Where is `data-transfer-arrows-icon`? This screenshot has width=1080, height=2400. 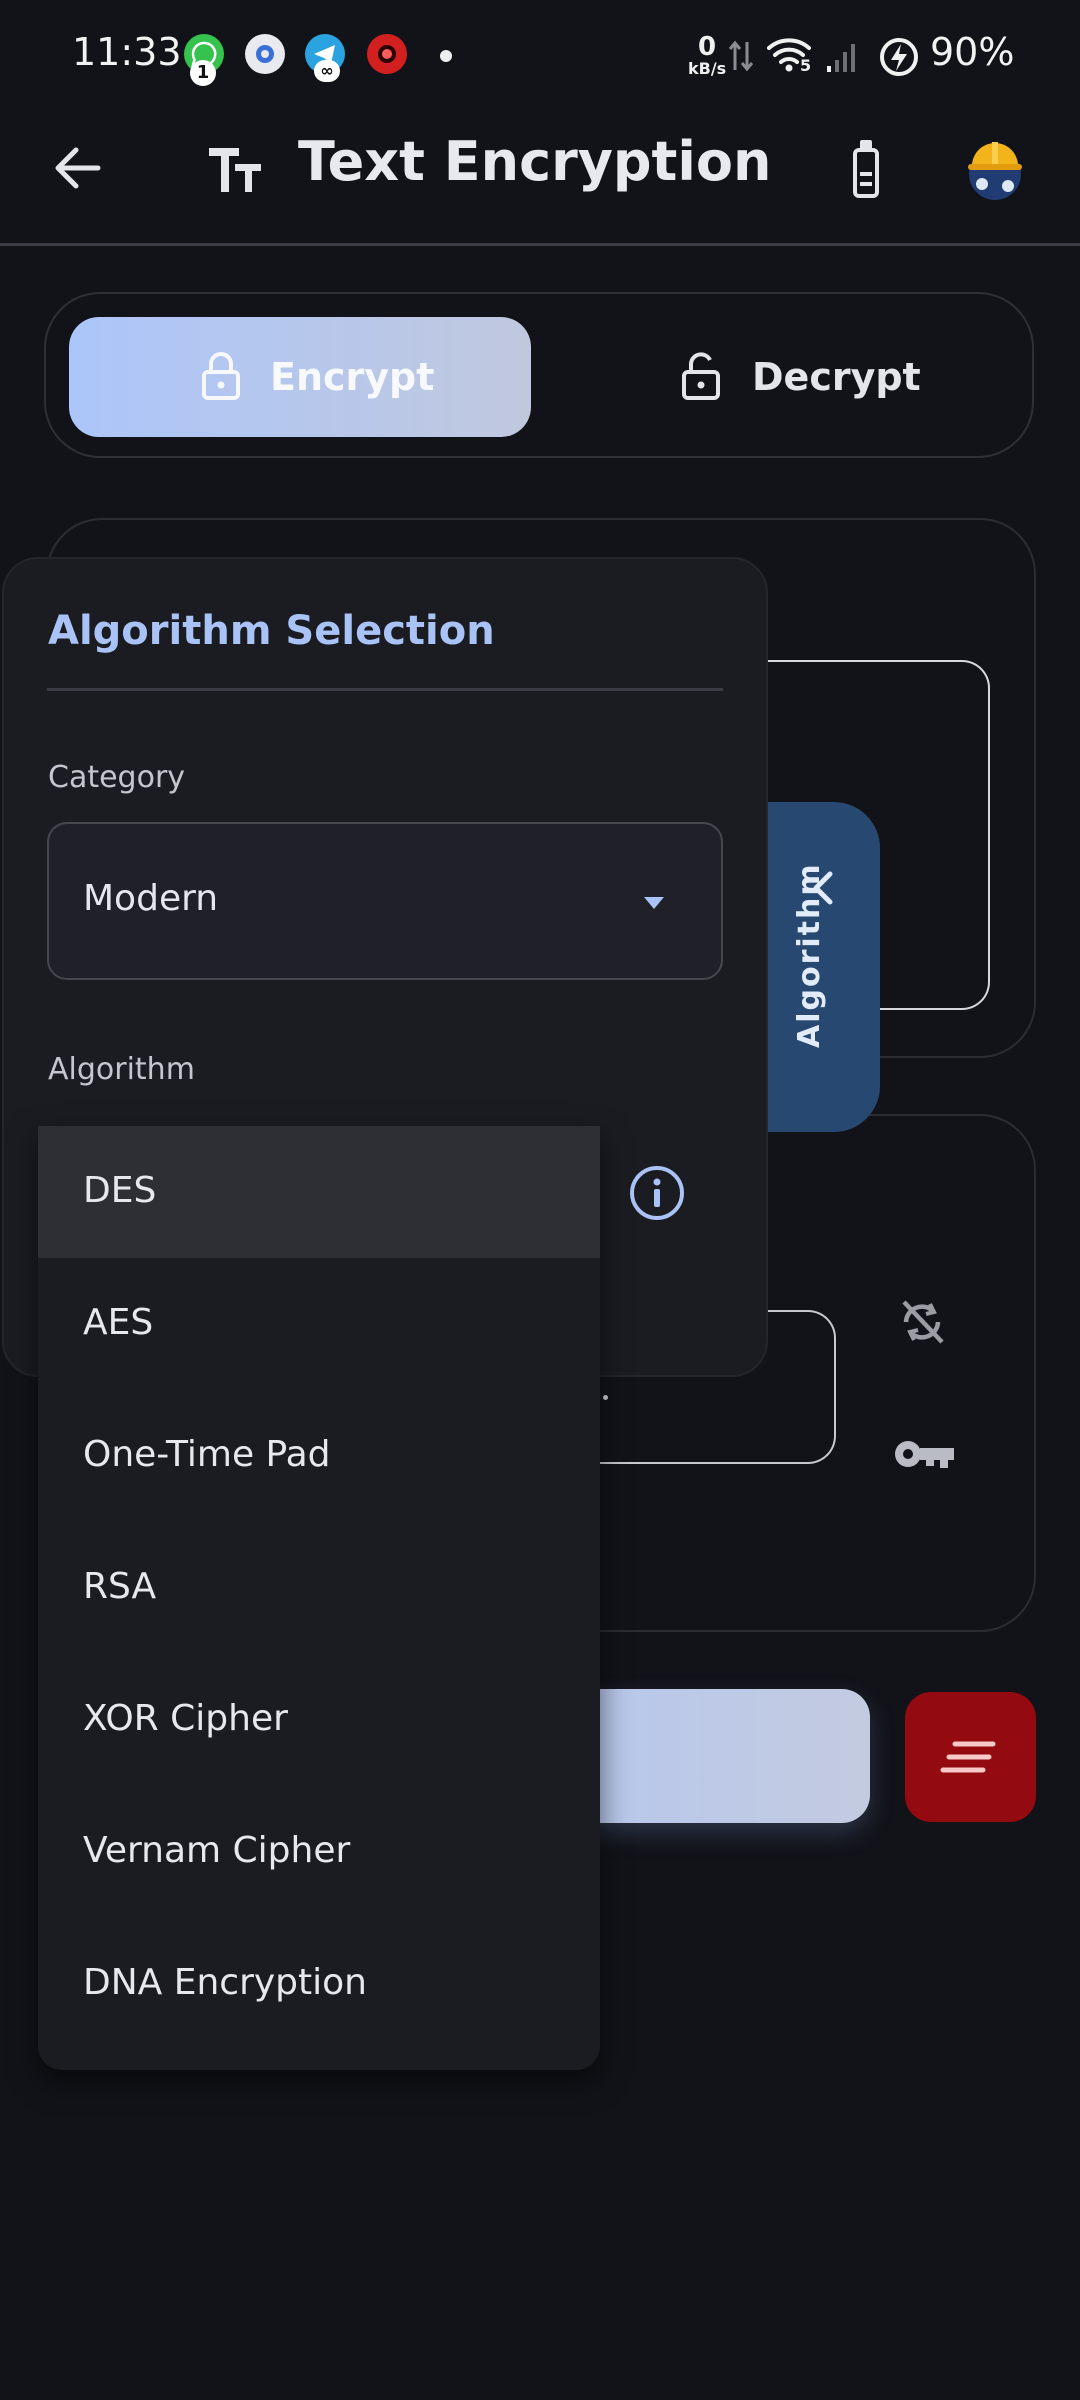 data-transfer-arrows-icon is located at coordinates (741, 58).